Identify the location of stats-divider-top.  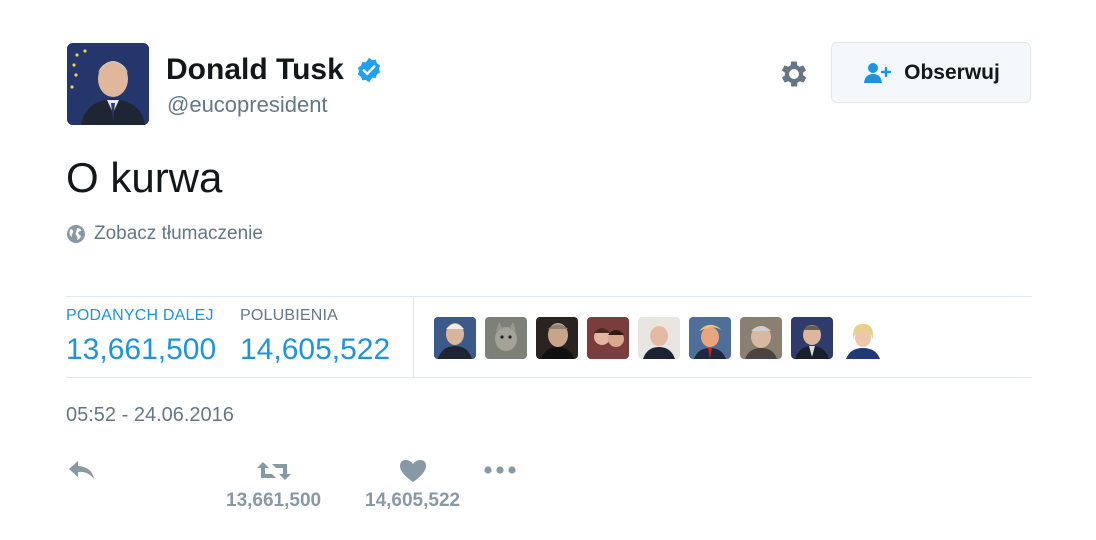
(549, 296).